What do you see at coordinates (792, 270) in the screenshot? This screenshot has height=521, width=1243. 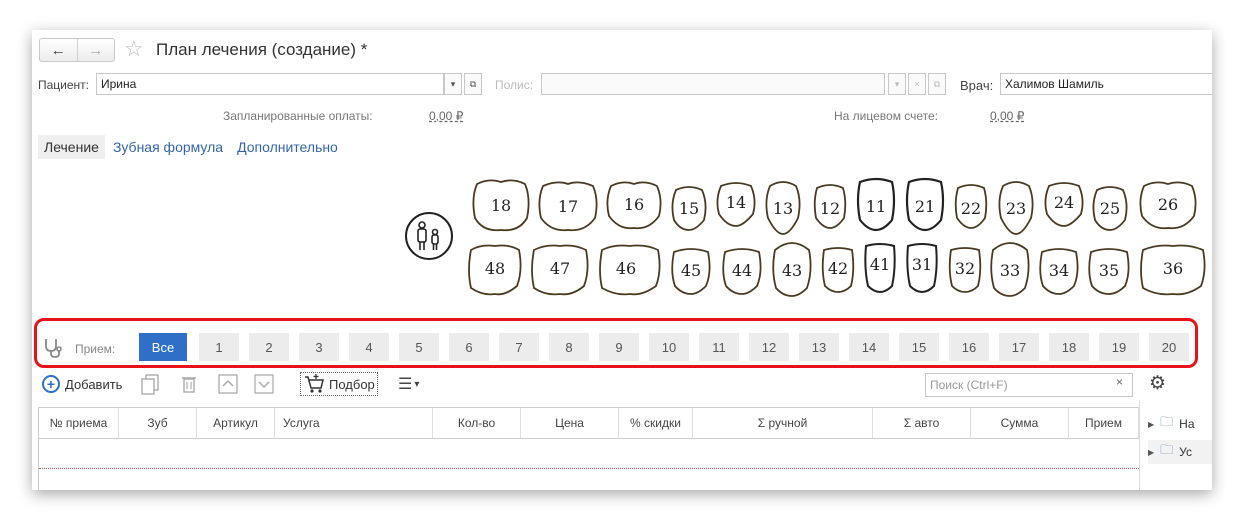 I see `svg-text: 43` at bounding box center [792, 270].